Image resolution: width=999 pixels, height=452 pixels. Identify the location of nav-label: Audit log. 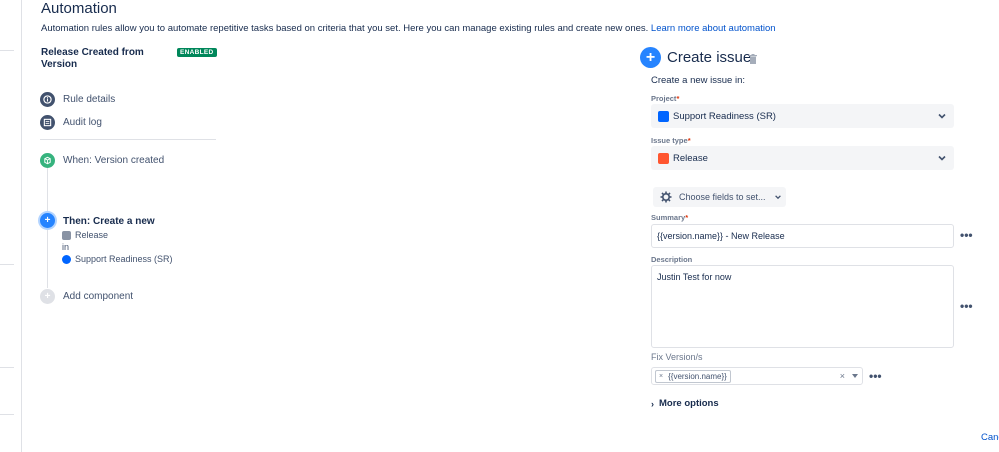
(82, 122).